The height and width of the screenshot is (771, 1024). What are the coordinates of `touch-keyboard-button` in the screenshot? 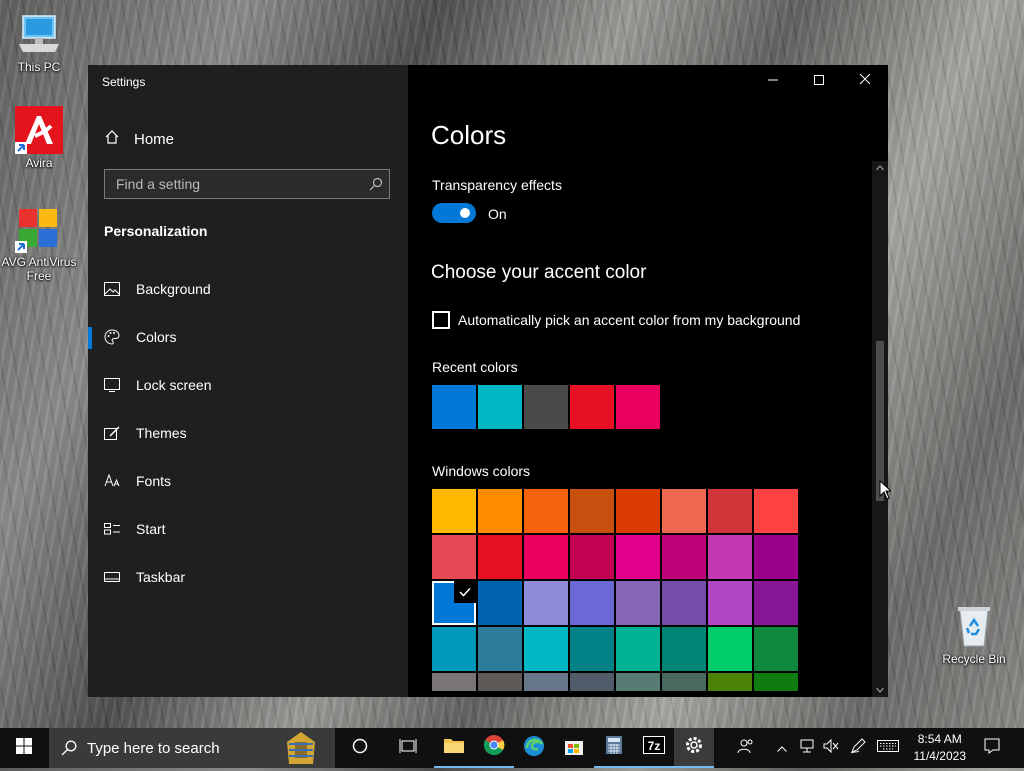 It's located at (888, 748).